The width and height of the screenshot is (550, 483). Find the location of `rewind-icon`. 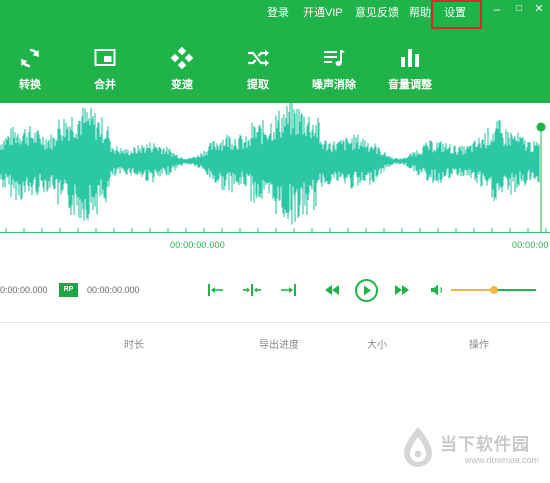

rewind-icon is located at coordinates (332, 290).